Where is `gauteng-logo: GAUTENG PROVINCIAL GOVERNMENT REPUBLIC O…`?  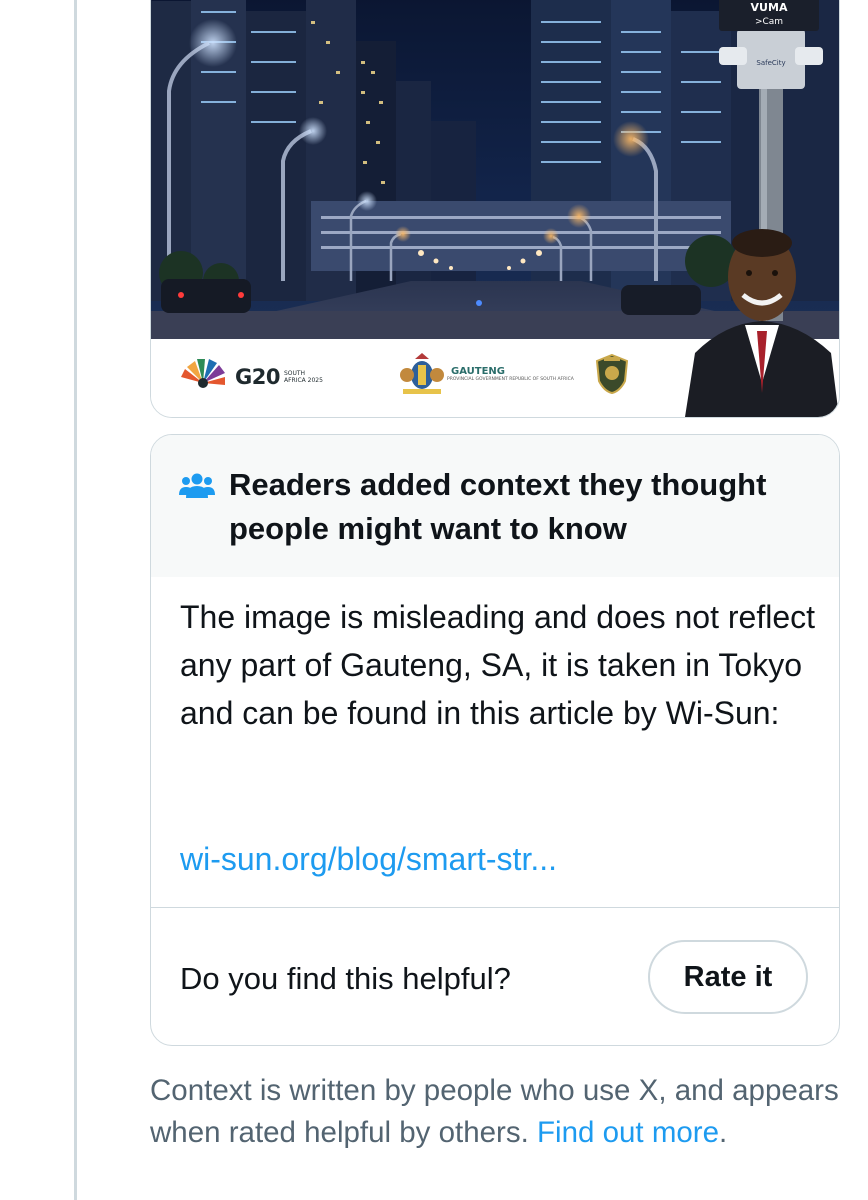 gauteng-logo: GAUTENG PROVINCIAL GOVERNMENT REPUBLIC O… is located at coordinates (485, 374).